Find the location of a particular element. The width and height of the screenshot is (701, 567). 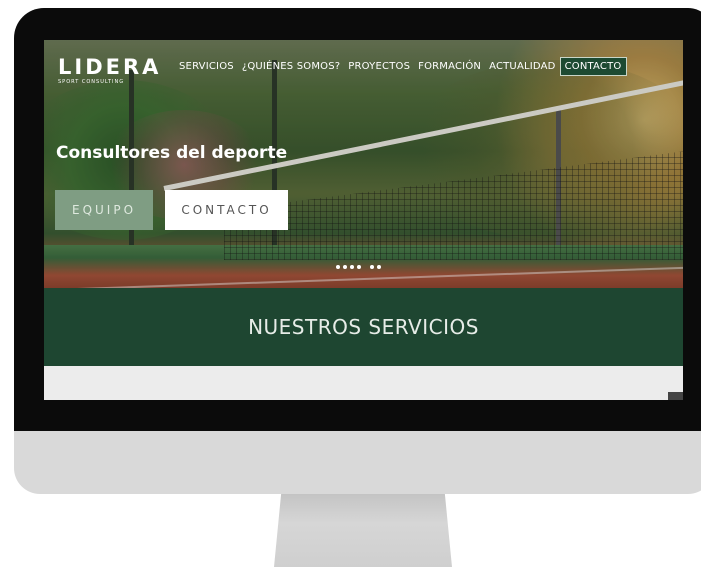

monitor-stand is located at coordinates (363, 530).